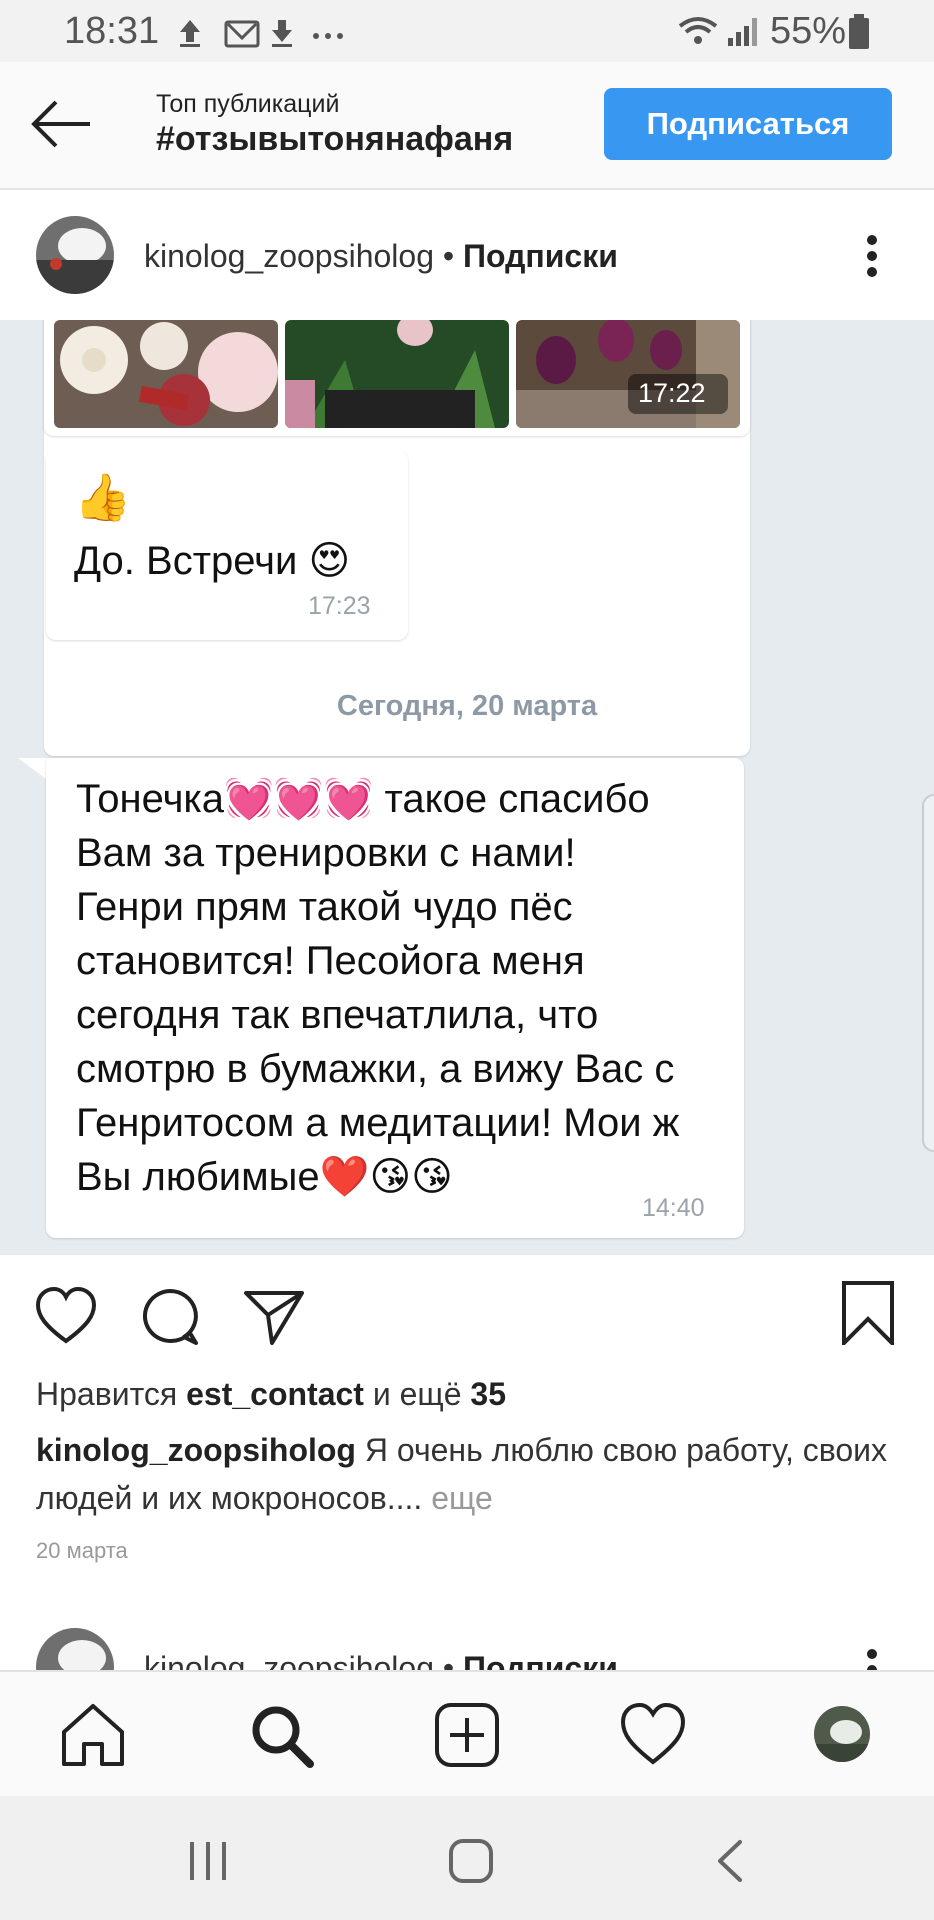  Describe the element at coordinates (673, 1208) in the screenshot. I see `message-time: 14:40` at that location.